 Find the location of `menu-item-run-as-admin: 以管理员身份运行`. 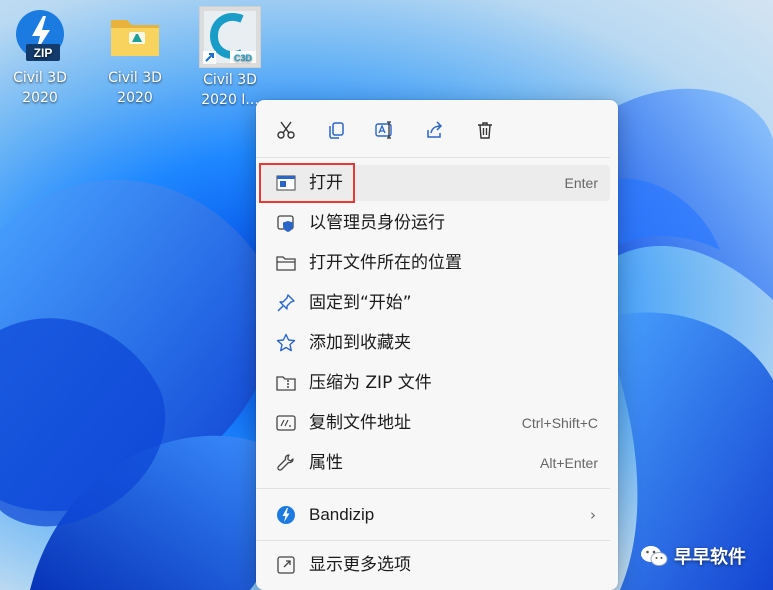

menu-item-run-as-admin: 以管理员身份运行 is located at coordinates (435, 223).